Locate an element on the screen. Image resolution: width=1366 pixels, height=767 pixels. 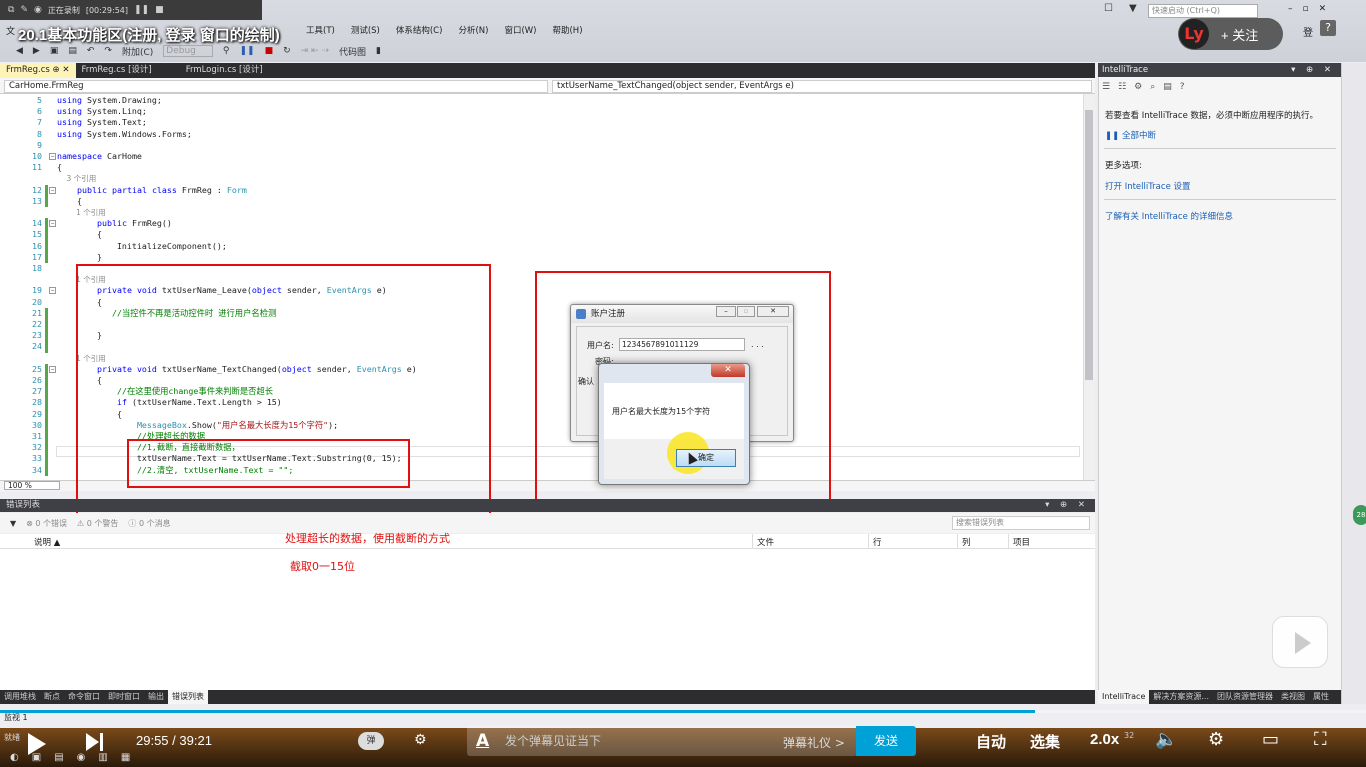
code-line: 1 个引用 is located at coordinates (540, 212).